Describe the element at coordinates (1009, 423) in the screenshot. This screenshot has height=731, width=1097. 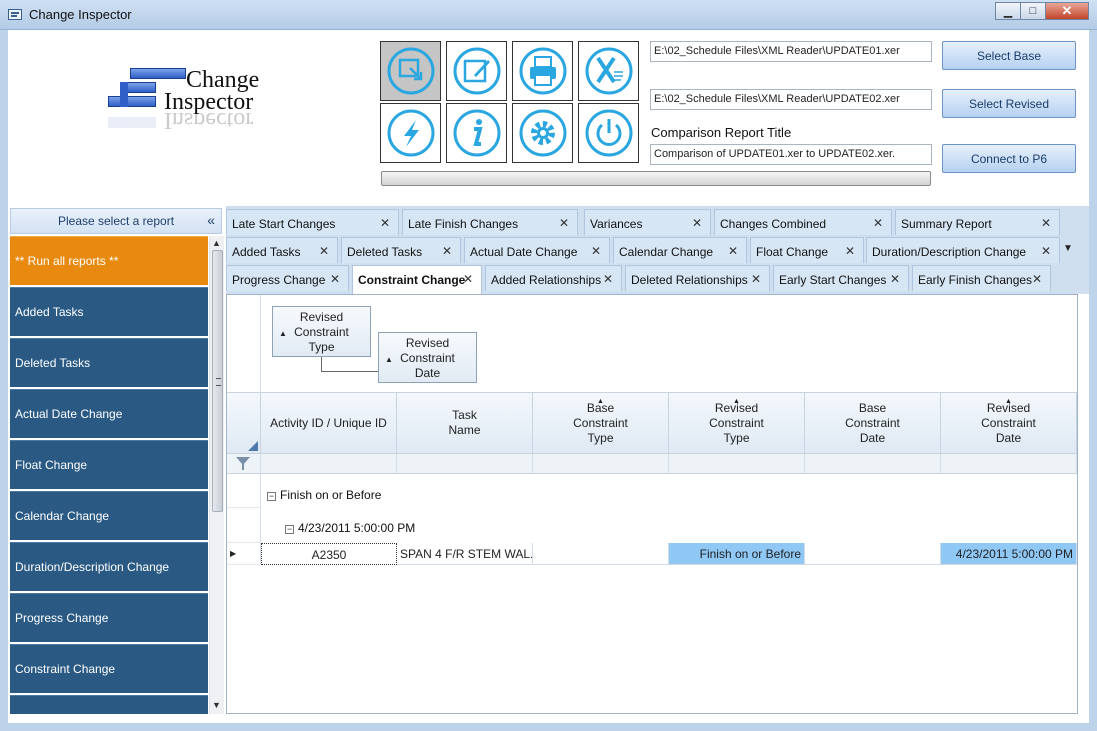
I see `column-header-revised-constraint-date: ▲ Revised Constraint Date` at that location.